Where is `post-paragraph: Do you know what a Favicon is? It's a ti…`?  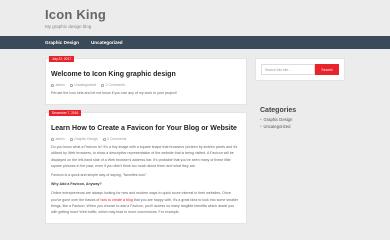 post-paragraph: Do you know what a Favicon is? It's a ti… is located at coordinates (144, 156).